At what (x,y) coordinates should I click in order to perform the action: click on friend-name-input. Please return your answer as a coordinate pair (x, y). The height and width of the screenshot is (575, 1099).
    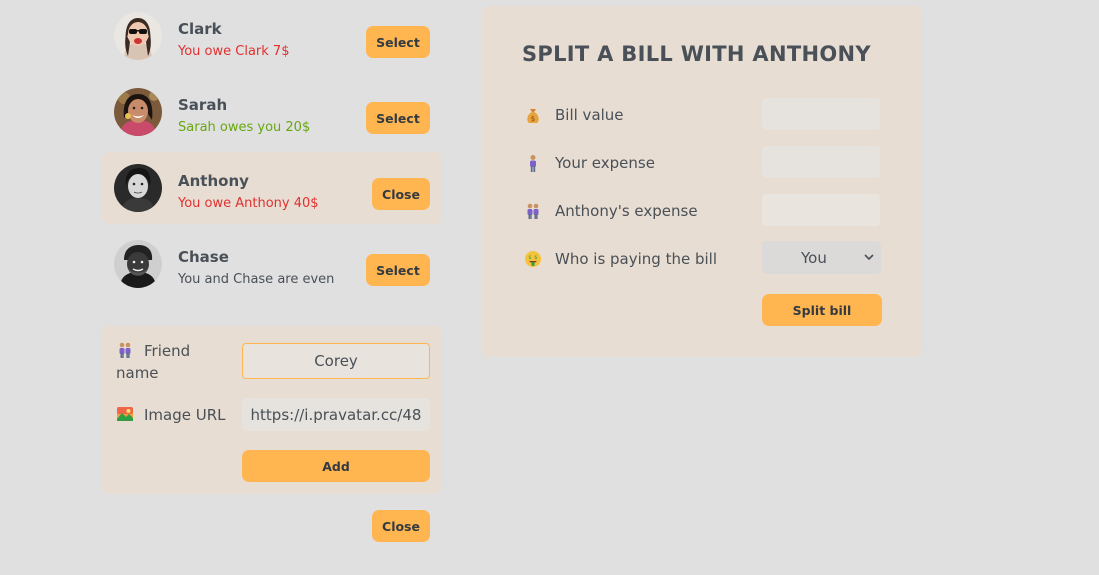
    Looking at the image, I should click on (336, 361).